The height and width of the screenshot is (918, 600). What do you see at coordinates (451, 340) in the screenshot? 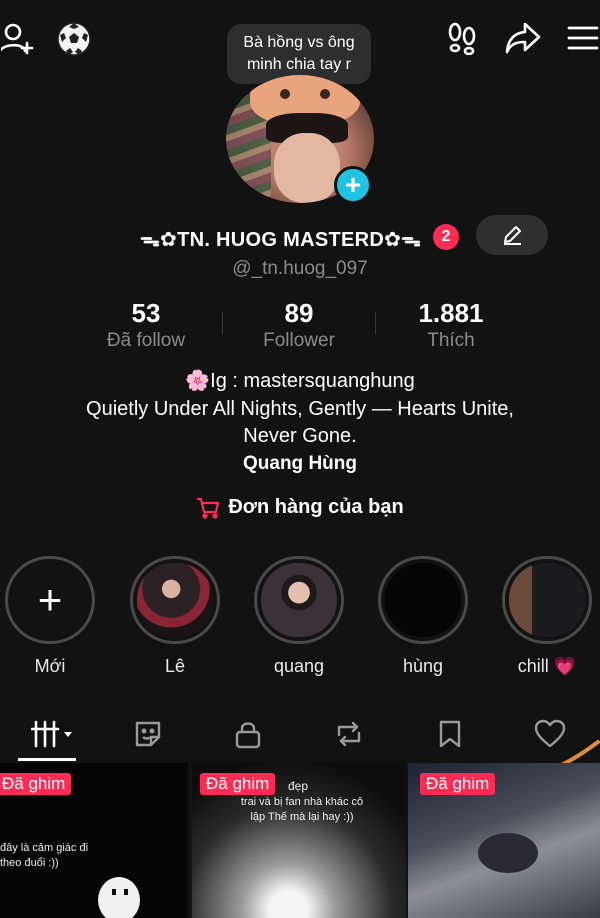
I see `stat-label: Thích` at bounding box center [451, 340].